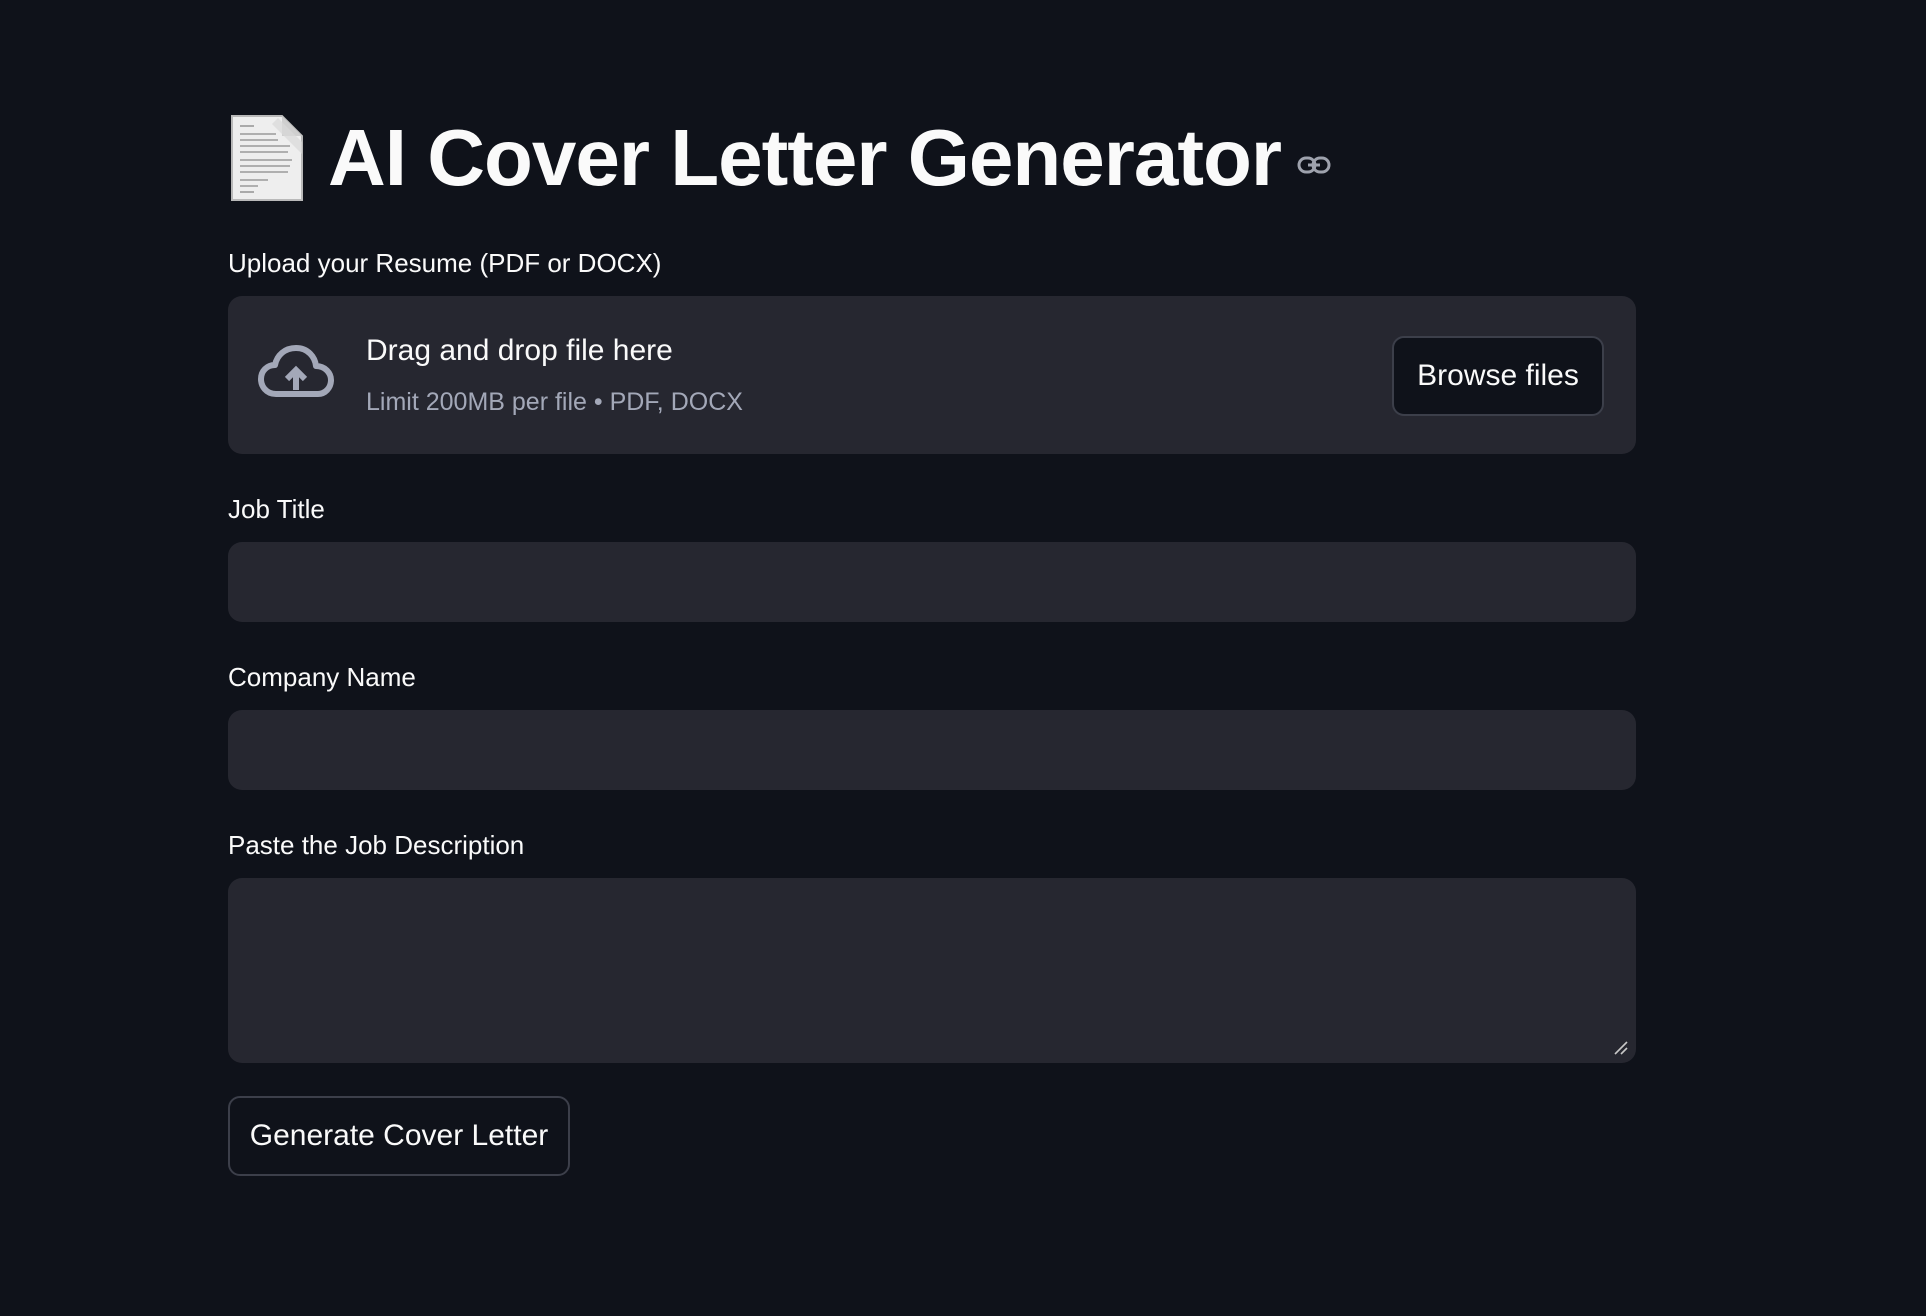 The image size is (1926, 1316). Describe the element at coordinates (519, 350) in the screenshot. I see `dropzone-title: Drag and drop file here` at that location.